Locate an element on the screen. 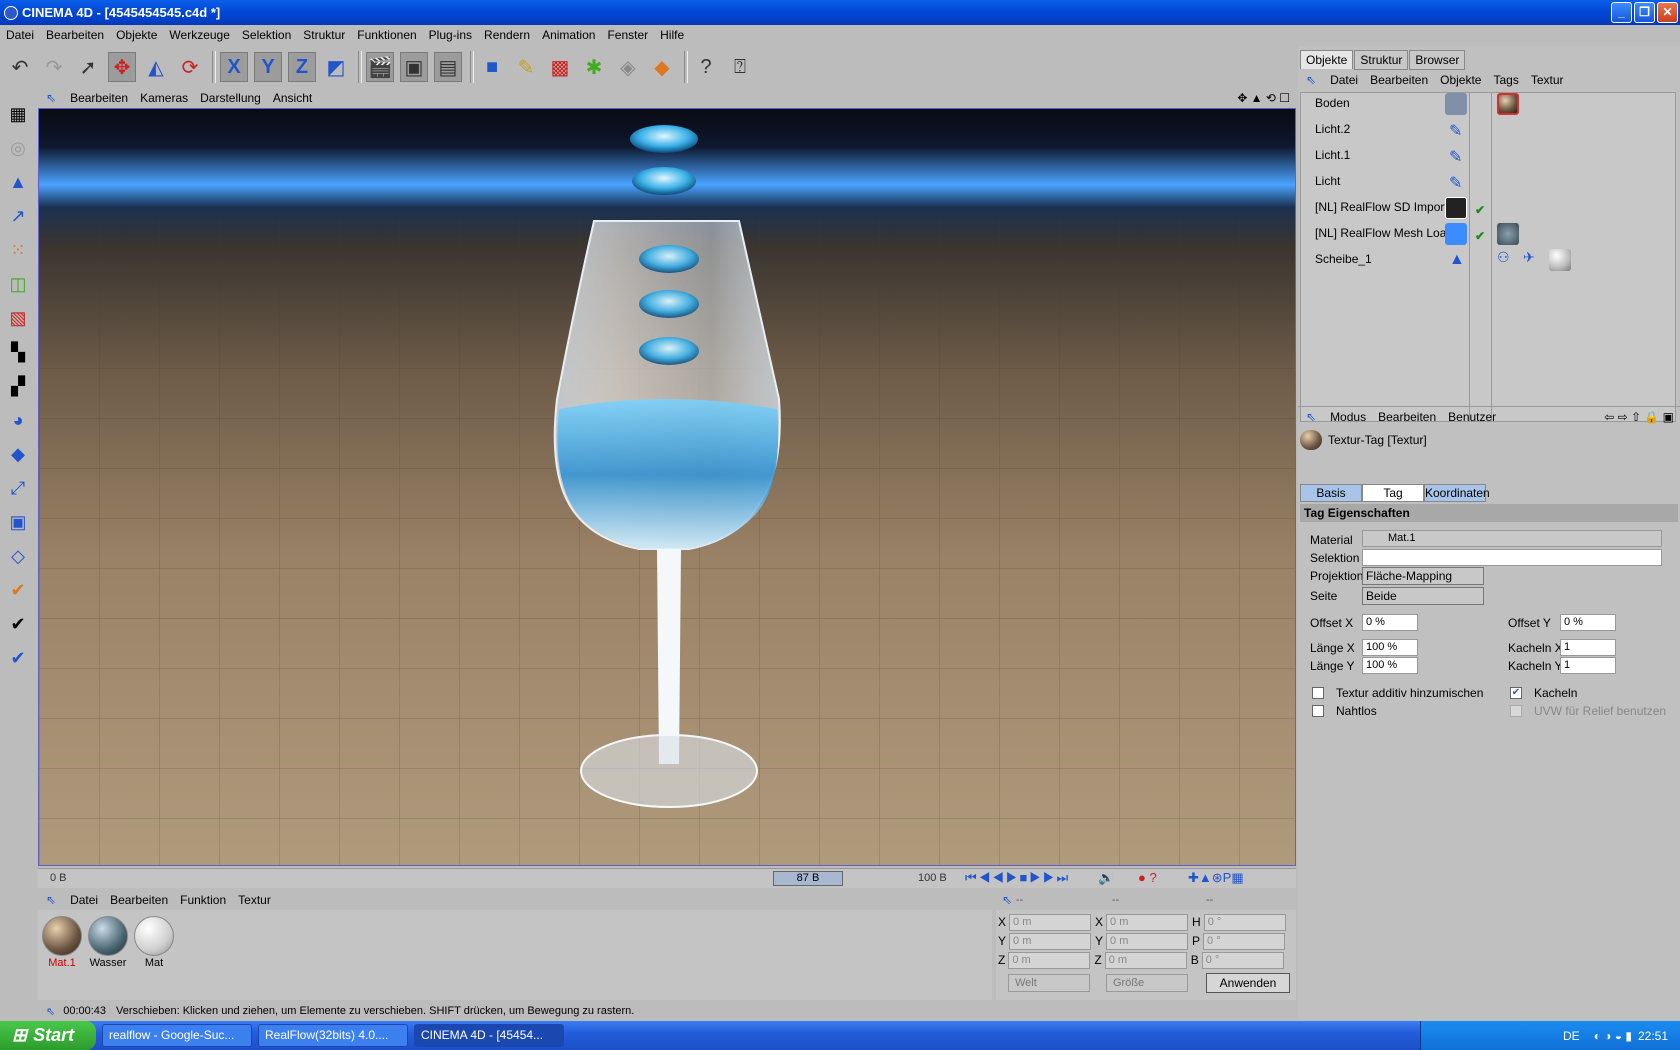 The image size is (1680, 1050). size-mode-dropdown: Größe is located at coordinates (1147, 983).